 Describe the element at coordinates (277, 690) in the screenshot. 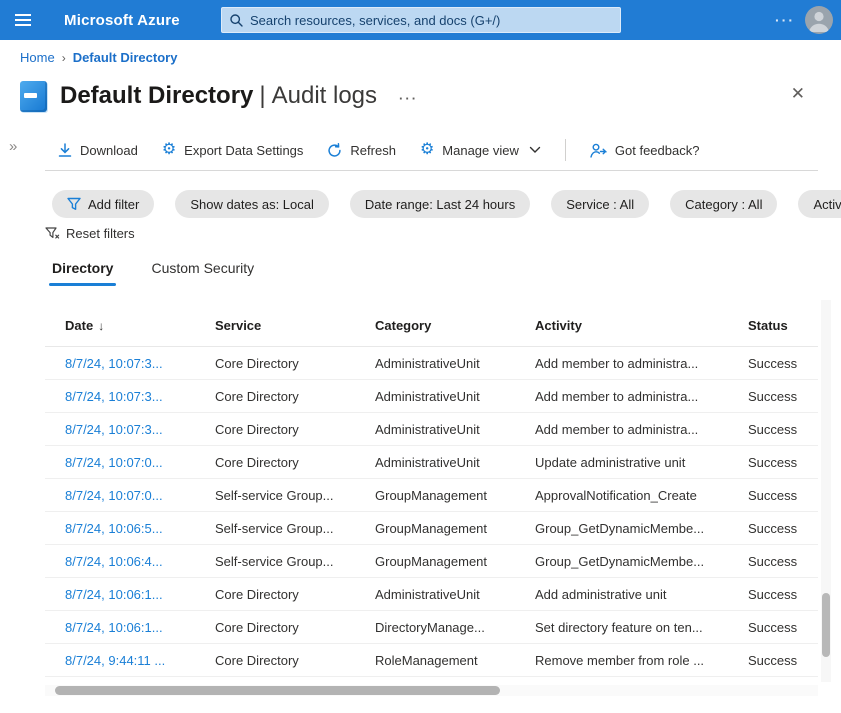

I see `horizontal-scrollbar-thumb` at that location.